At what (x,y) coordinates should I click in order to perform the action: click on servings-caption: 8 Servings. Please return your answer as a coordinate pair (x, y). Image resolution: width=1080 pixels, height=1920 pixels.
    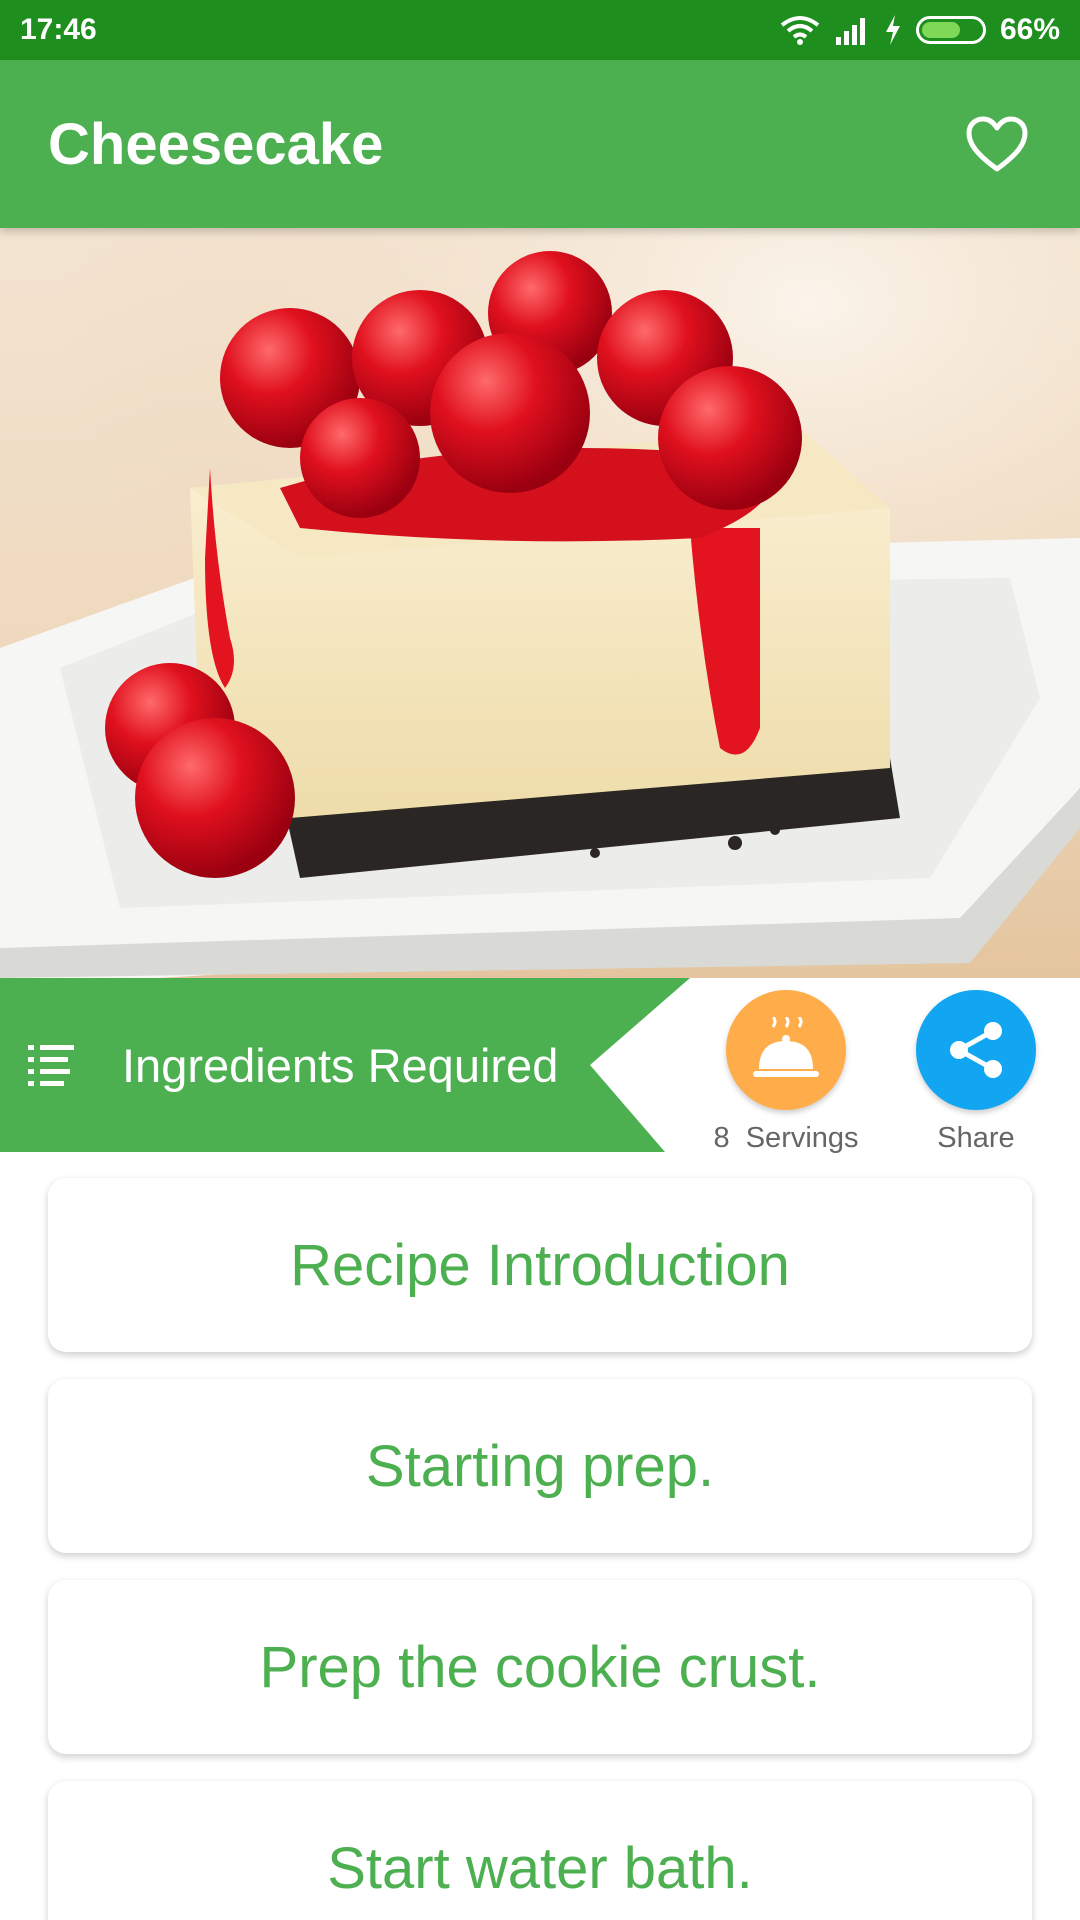
    Looking at the image, I should click on (785, 1138).